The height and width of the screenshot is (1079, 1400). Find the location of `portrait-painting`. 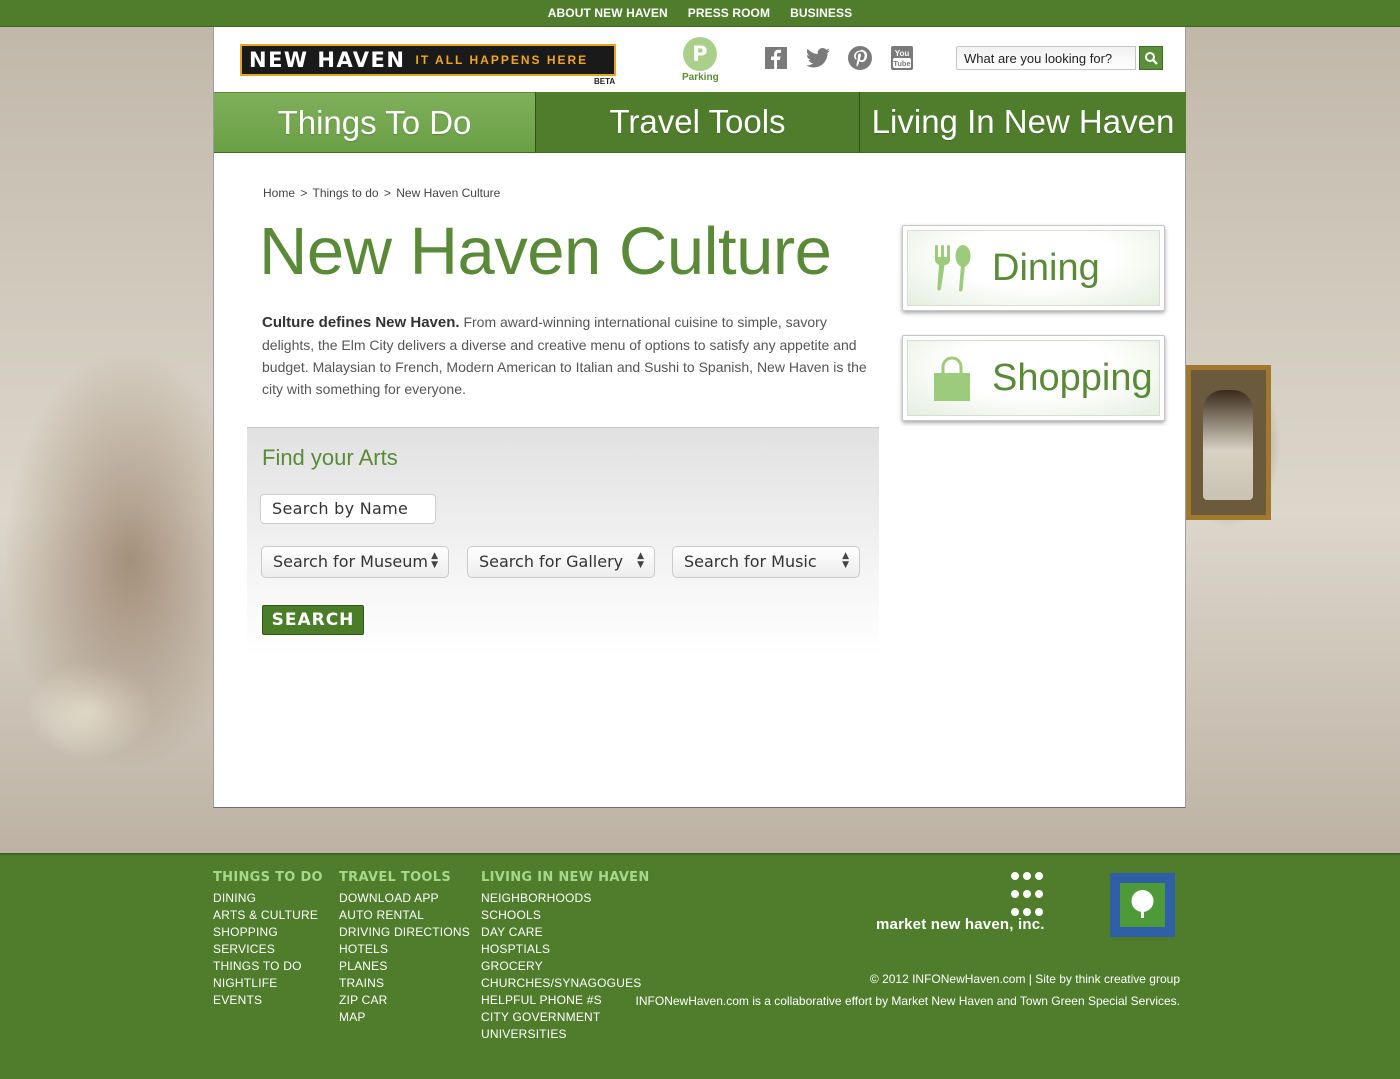

portrait-painting is located at coordinates (1228, 442).